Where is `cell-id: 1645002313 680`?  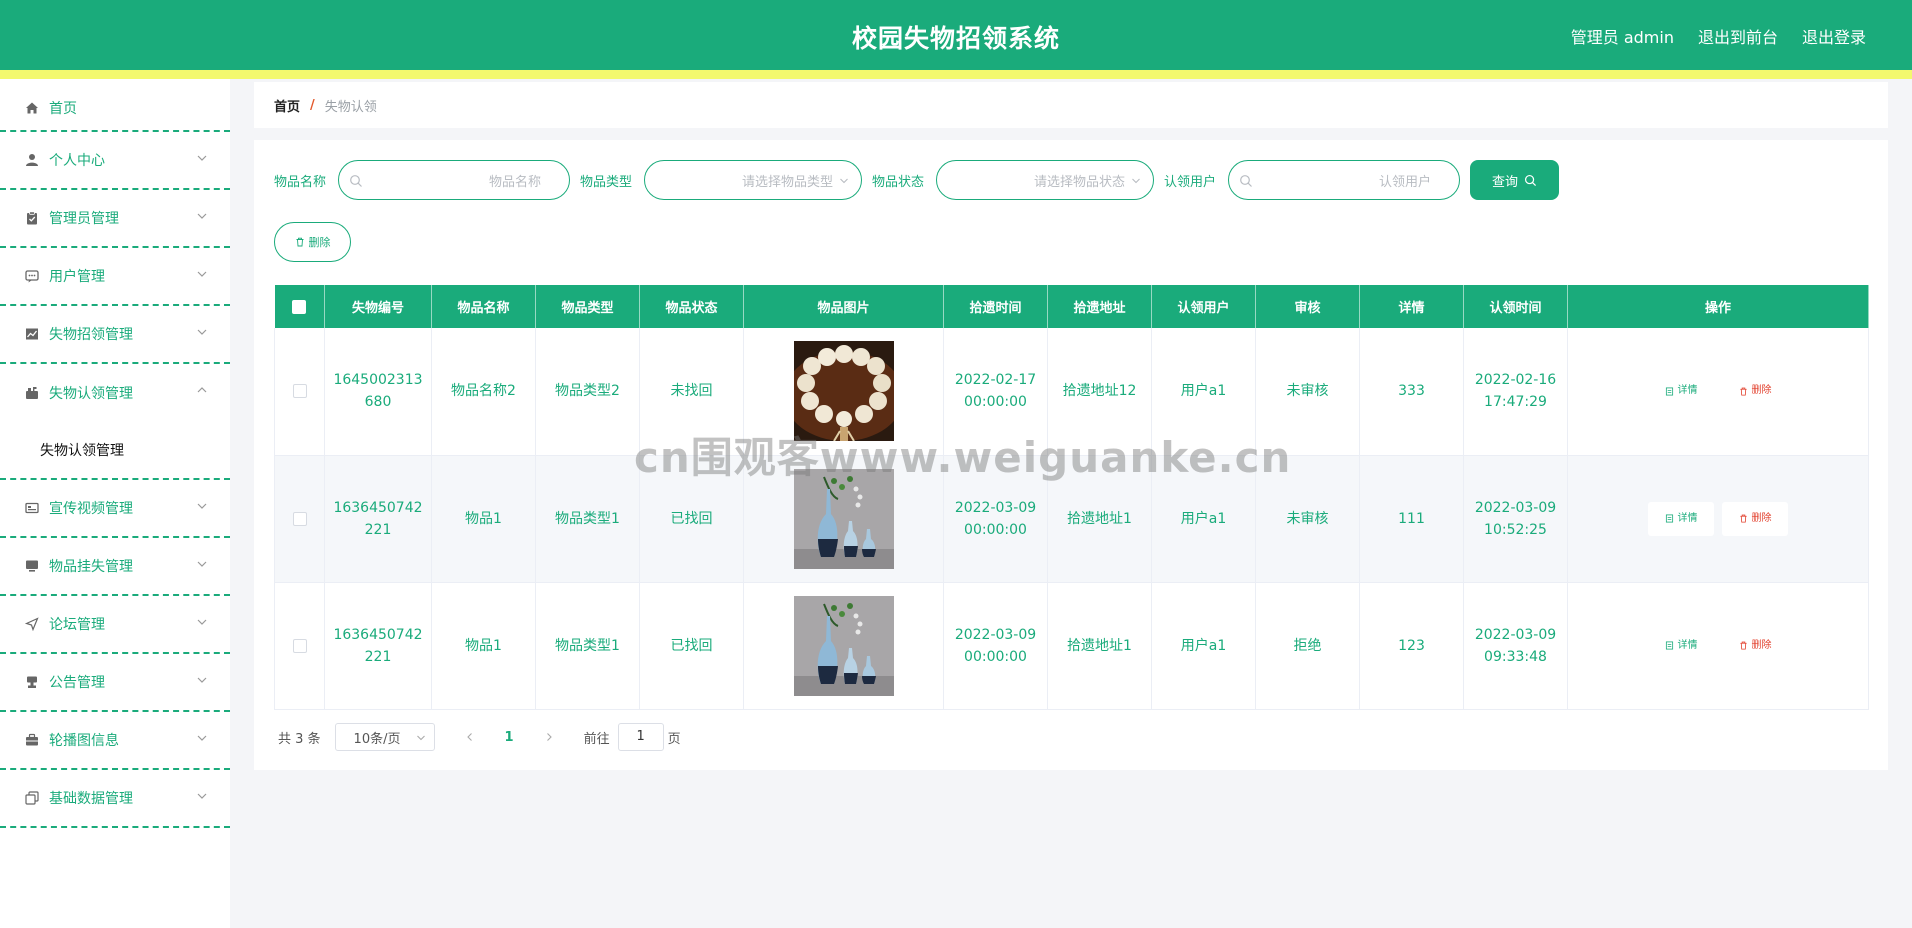 cell-id: 1645002313 680 is located at coordinates (378, 392).